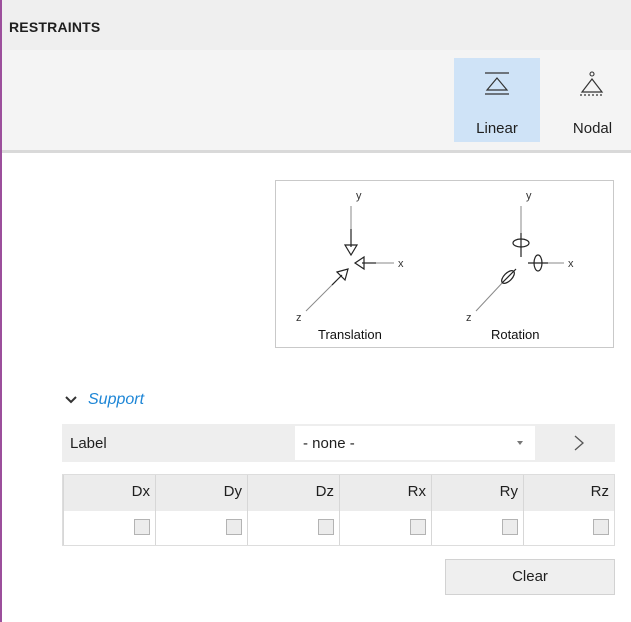 This screenshot has width=631, height=622. I want to click on dof-restraint-grid: Dx Dy Dz Rx Ry Rz, so click(338, 510).